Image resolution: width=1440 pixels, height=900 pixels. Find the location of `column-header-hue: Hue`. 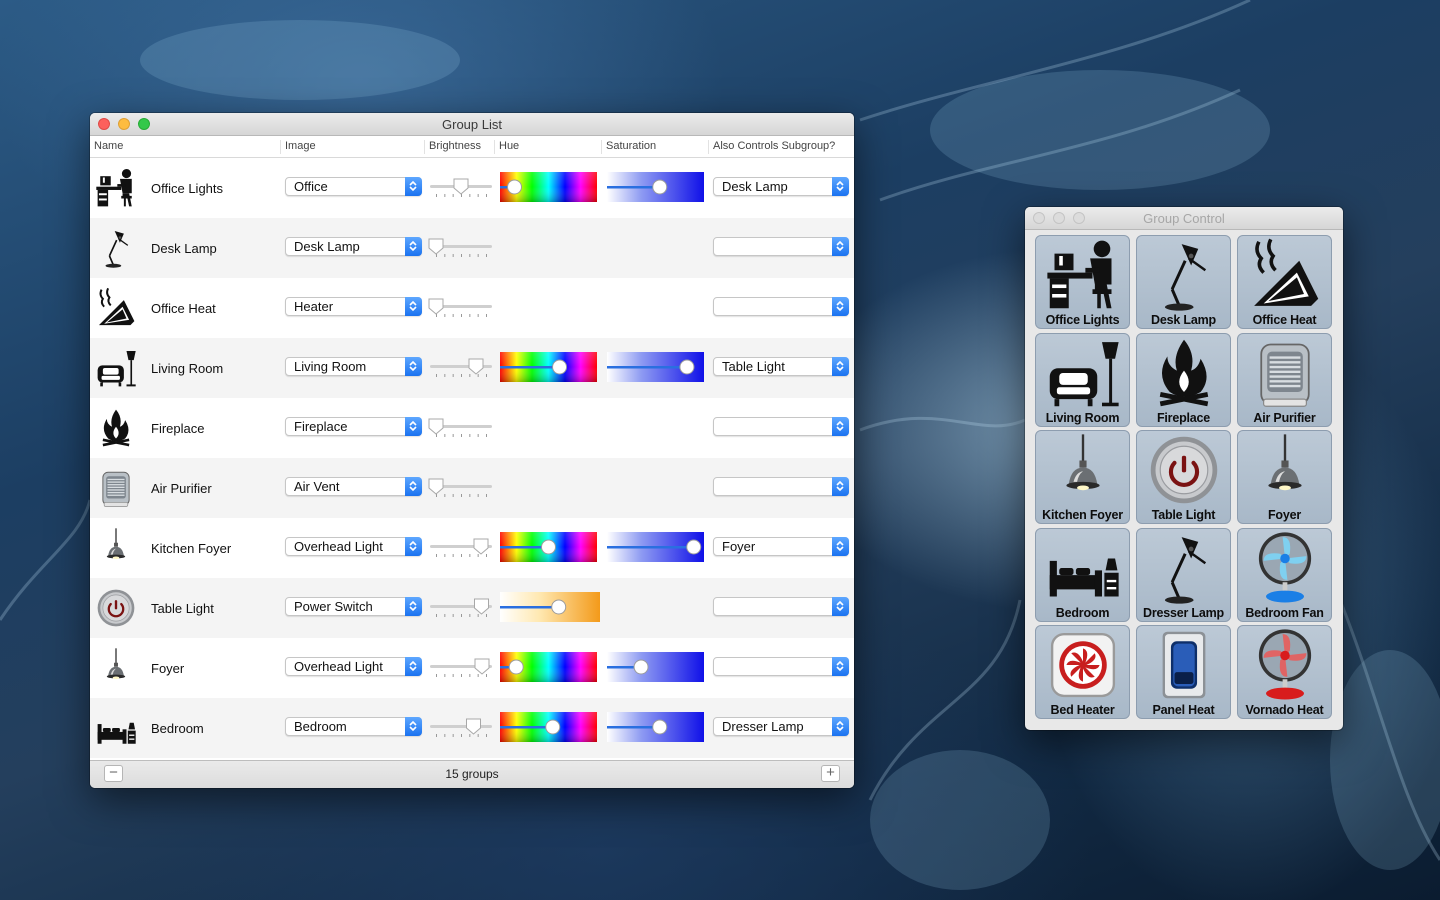

column-header-hue: Hue is located at coordinates (506, 147).